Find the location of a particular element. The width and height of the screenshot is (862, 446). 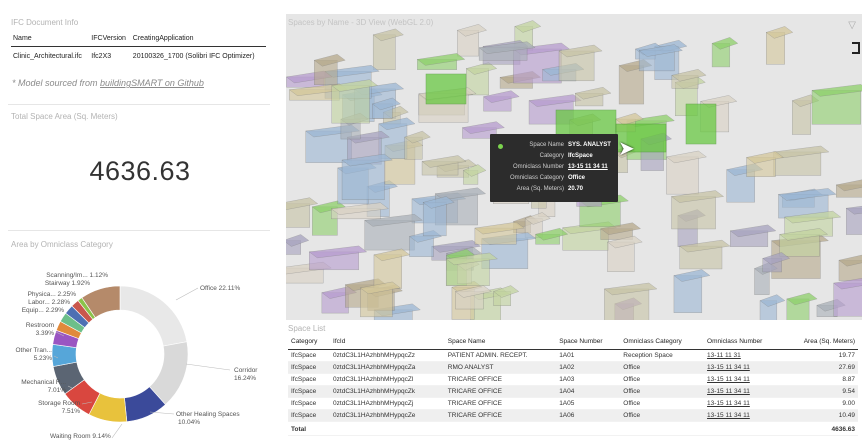

tooltip-key: Omniclass Number is located at coordinates (538, 167).